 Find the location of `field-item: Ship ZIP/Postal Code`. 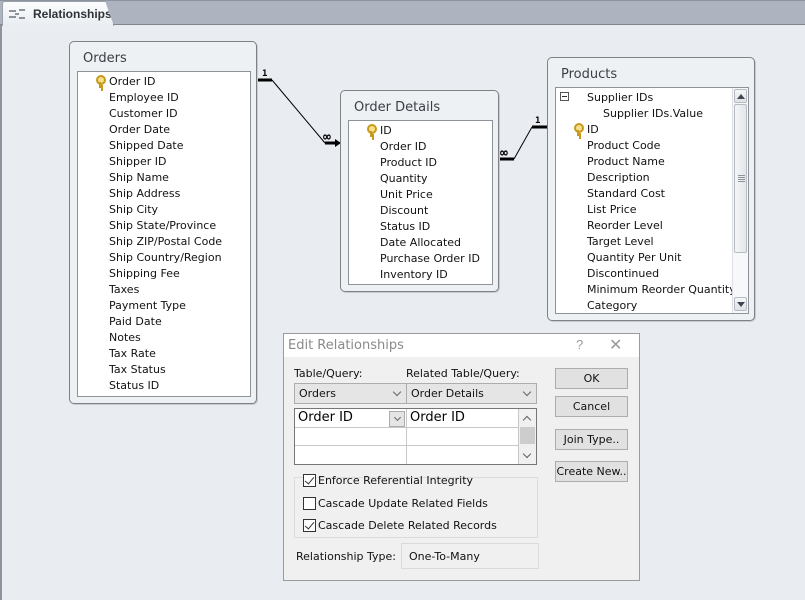

field-item: Ship ZIP/Postal Code is located at coordinates (165, 241).